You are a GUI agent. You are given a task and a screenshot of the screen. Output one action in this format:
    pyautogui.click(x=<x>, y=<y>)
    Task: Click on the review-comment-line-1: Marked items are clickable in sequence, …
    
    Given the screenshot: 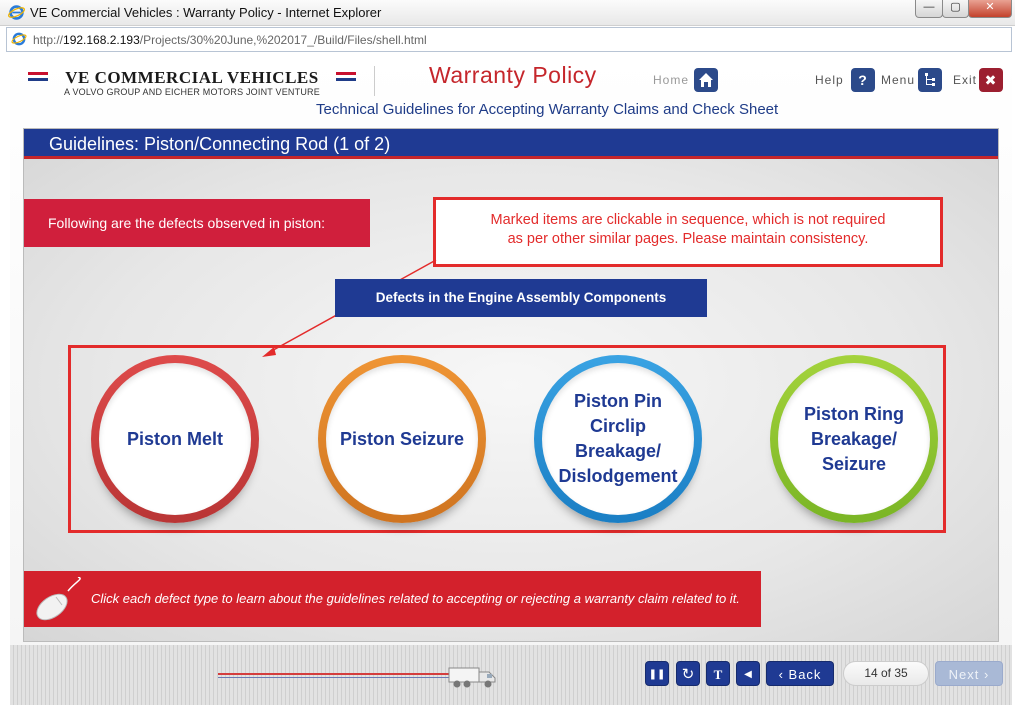 What is the action you would take?
    pyautogui.click(x=688, y=220)
    